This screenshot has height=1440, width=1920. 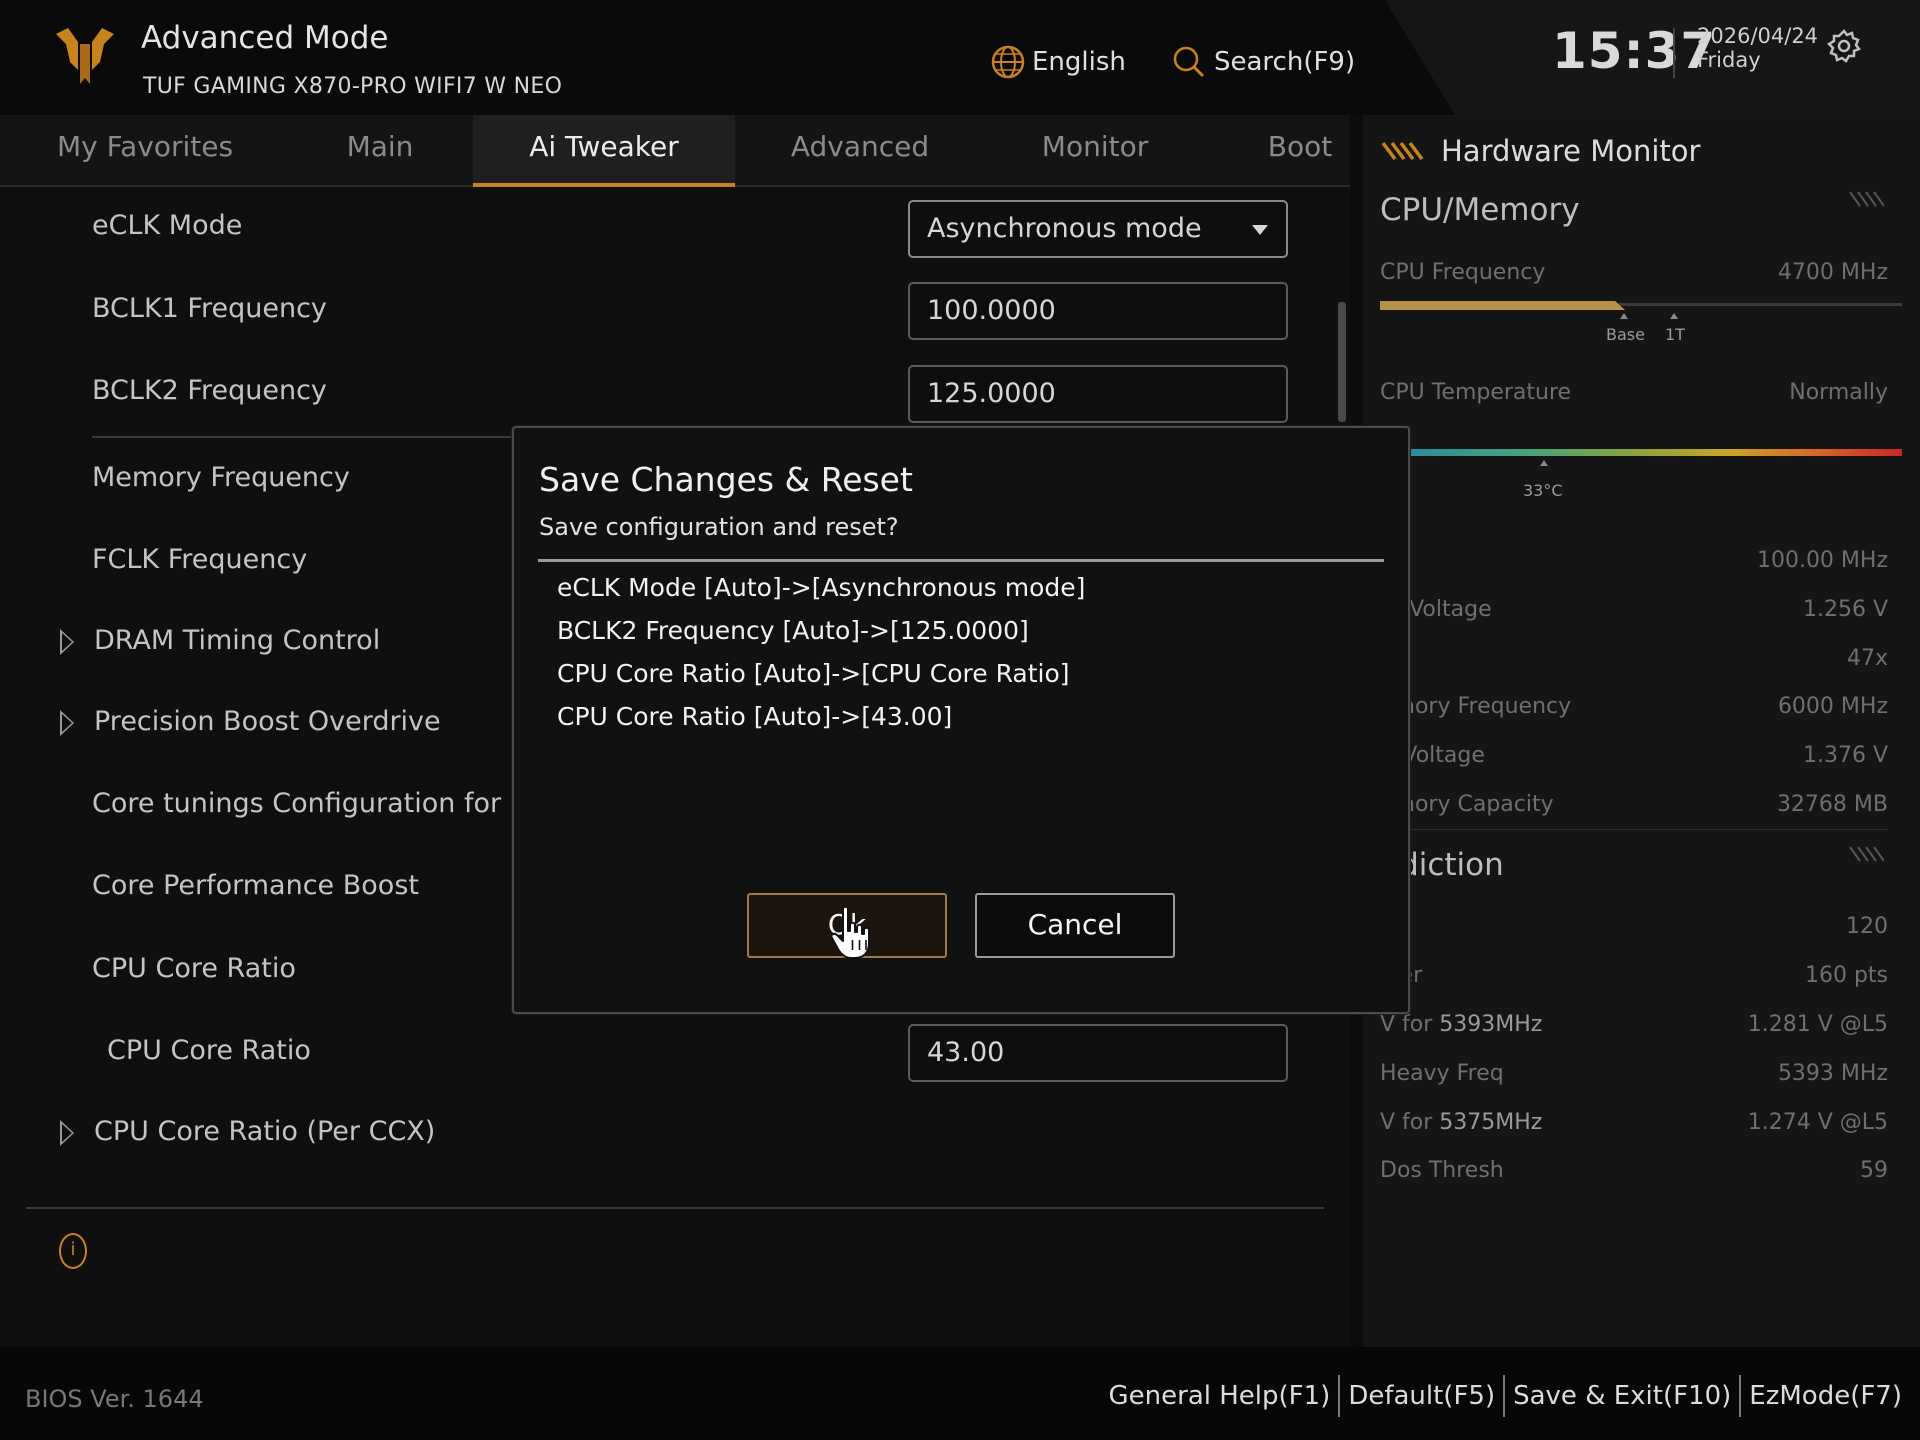 I want to click on change-item: CPU Core Ratio [Auto]->[CPU Core Ratio], so click(x=813, y=673).